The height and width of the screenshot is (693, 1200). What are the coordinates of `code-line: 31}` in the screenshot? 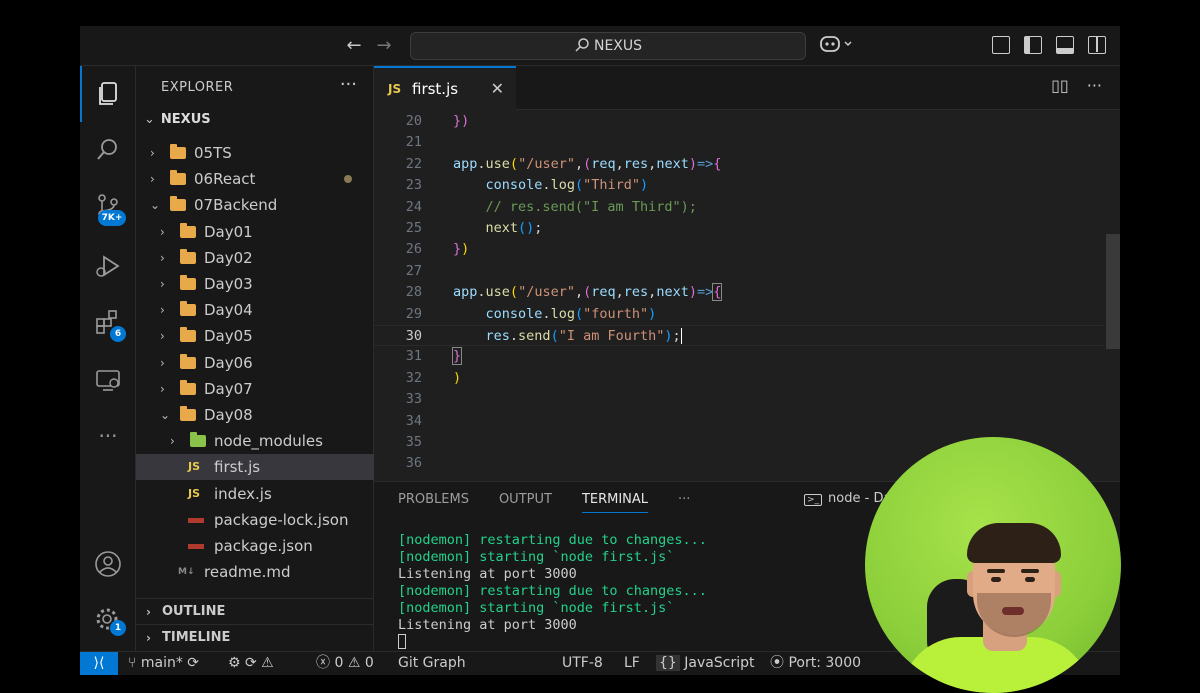 It's located at (739, 356).